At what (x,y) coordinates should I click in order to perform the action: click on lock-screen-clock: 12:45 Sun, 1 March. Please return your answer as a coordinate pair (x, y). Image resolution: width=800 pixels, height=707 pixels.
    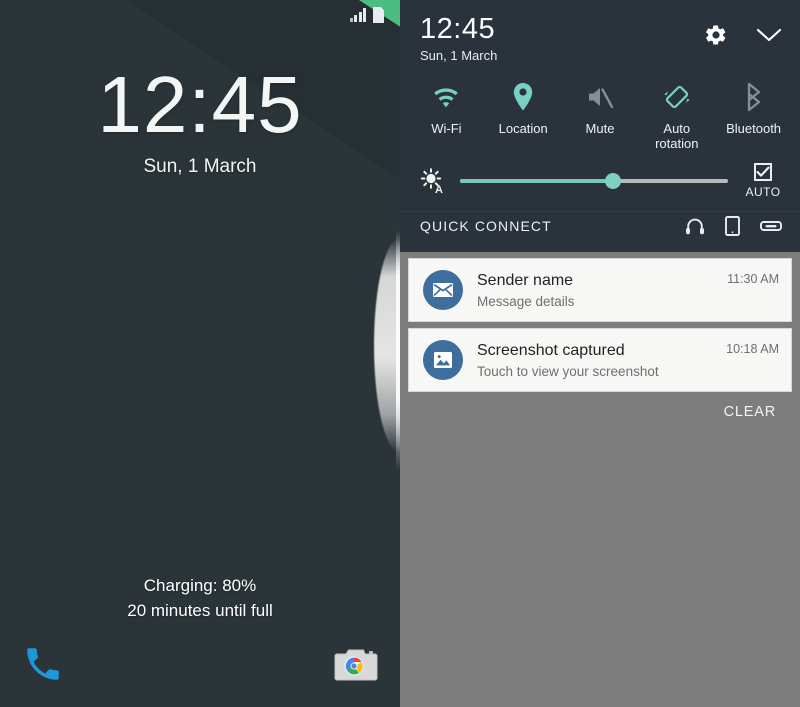
    Looking at the image, I should click on (200, 120).